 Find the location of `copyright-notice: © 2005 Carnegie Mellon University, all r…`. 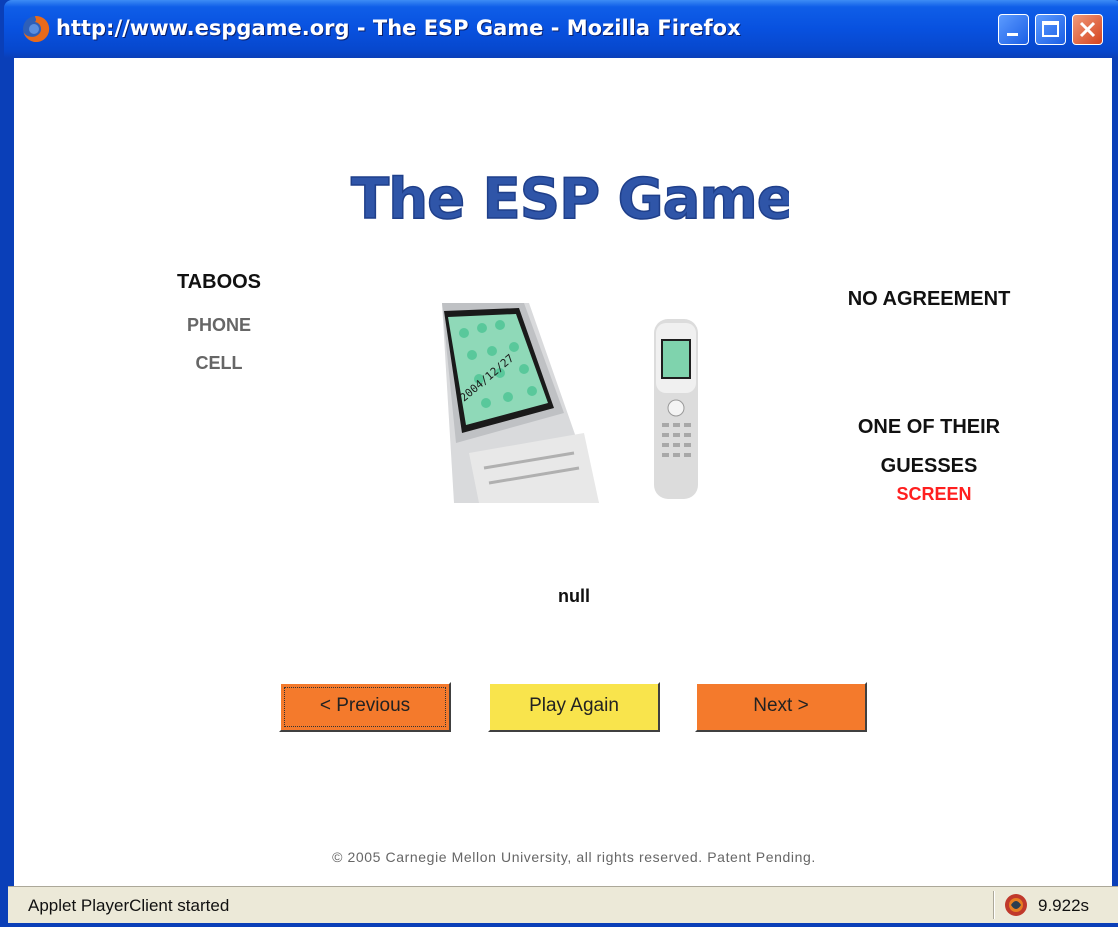

copyright-notice: © 2005 Carnegie Mellon University, all r… is located at coordinates (574, 857).